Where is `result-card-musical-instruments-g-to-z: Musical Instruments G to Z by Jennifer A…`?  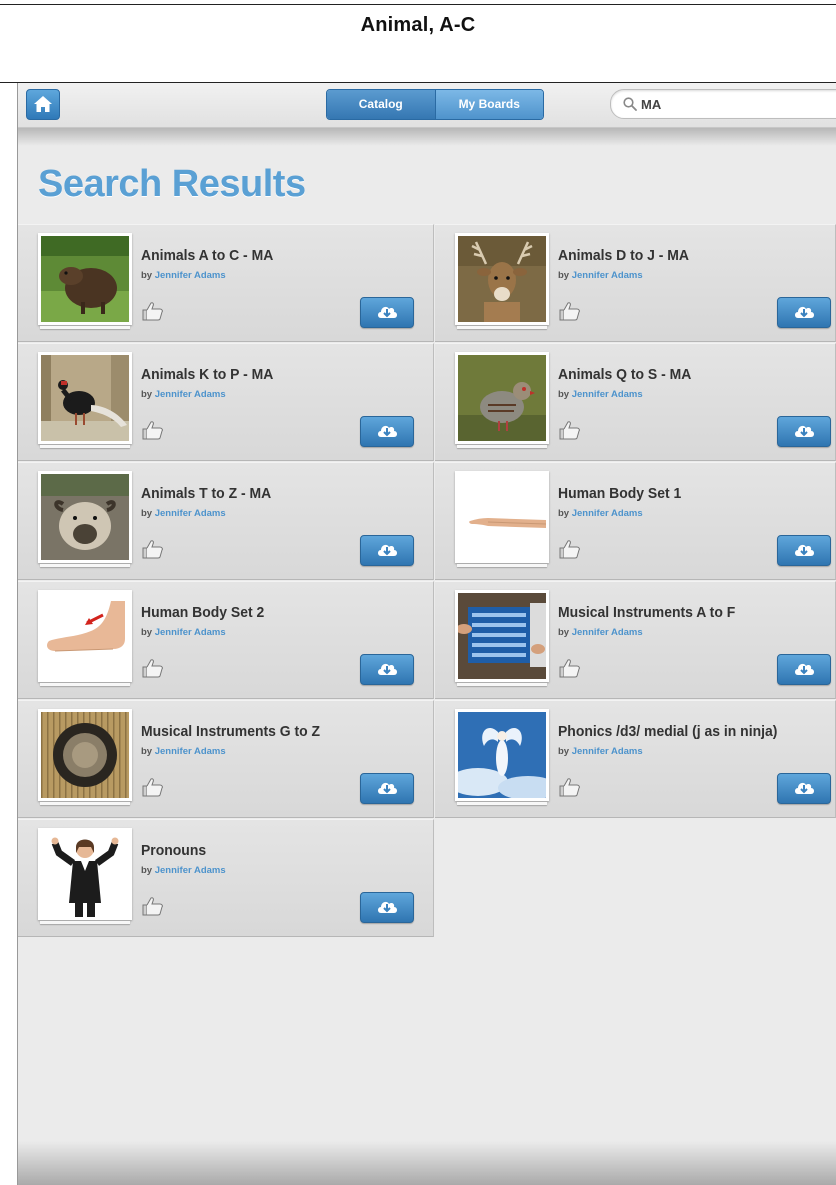 result-card-musical-instruments-g-to-z: Musical Instruments G to Z by Jennifer A… is located at coordinates (226, 759).